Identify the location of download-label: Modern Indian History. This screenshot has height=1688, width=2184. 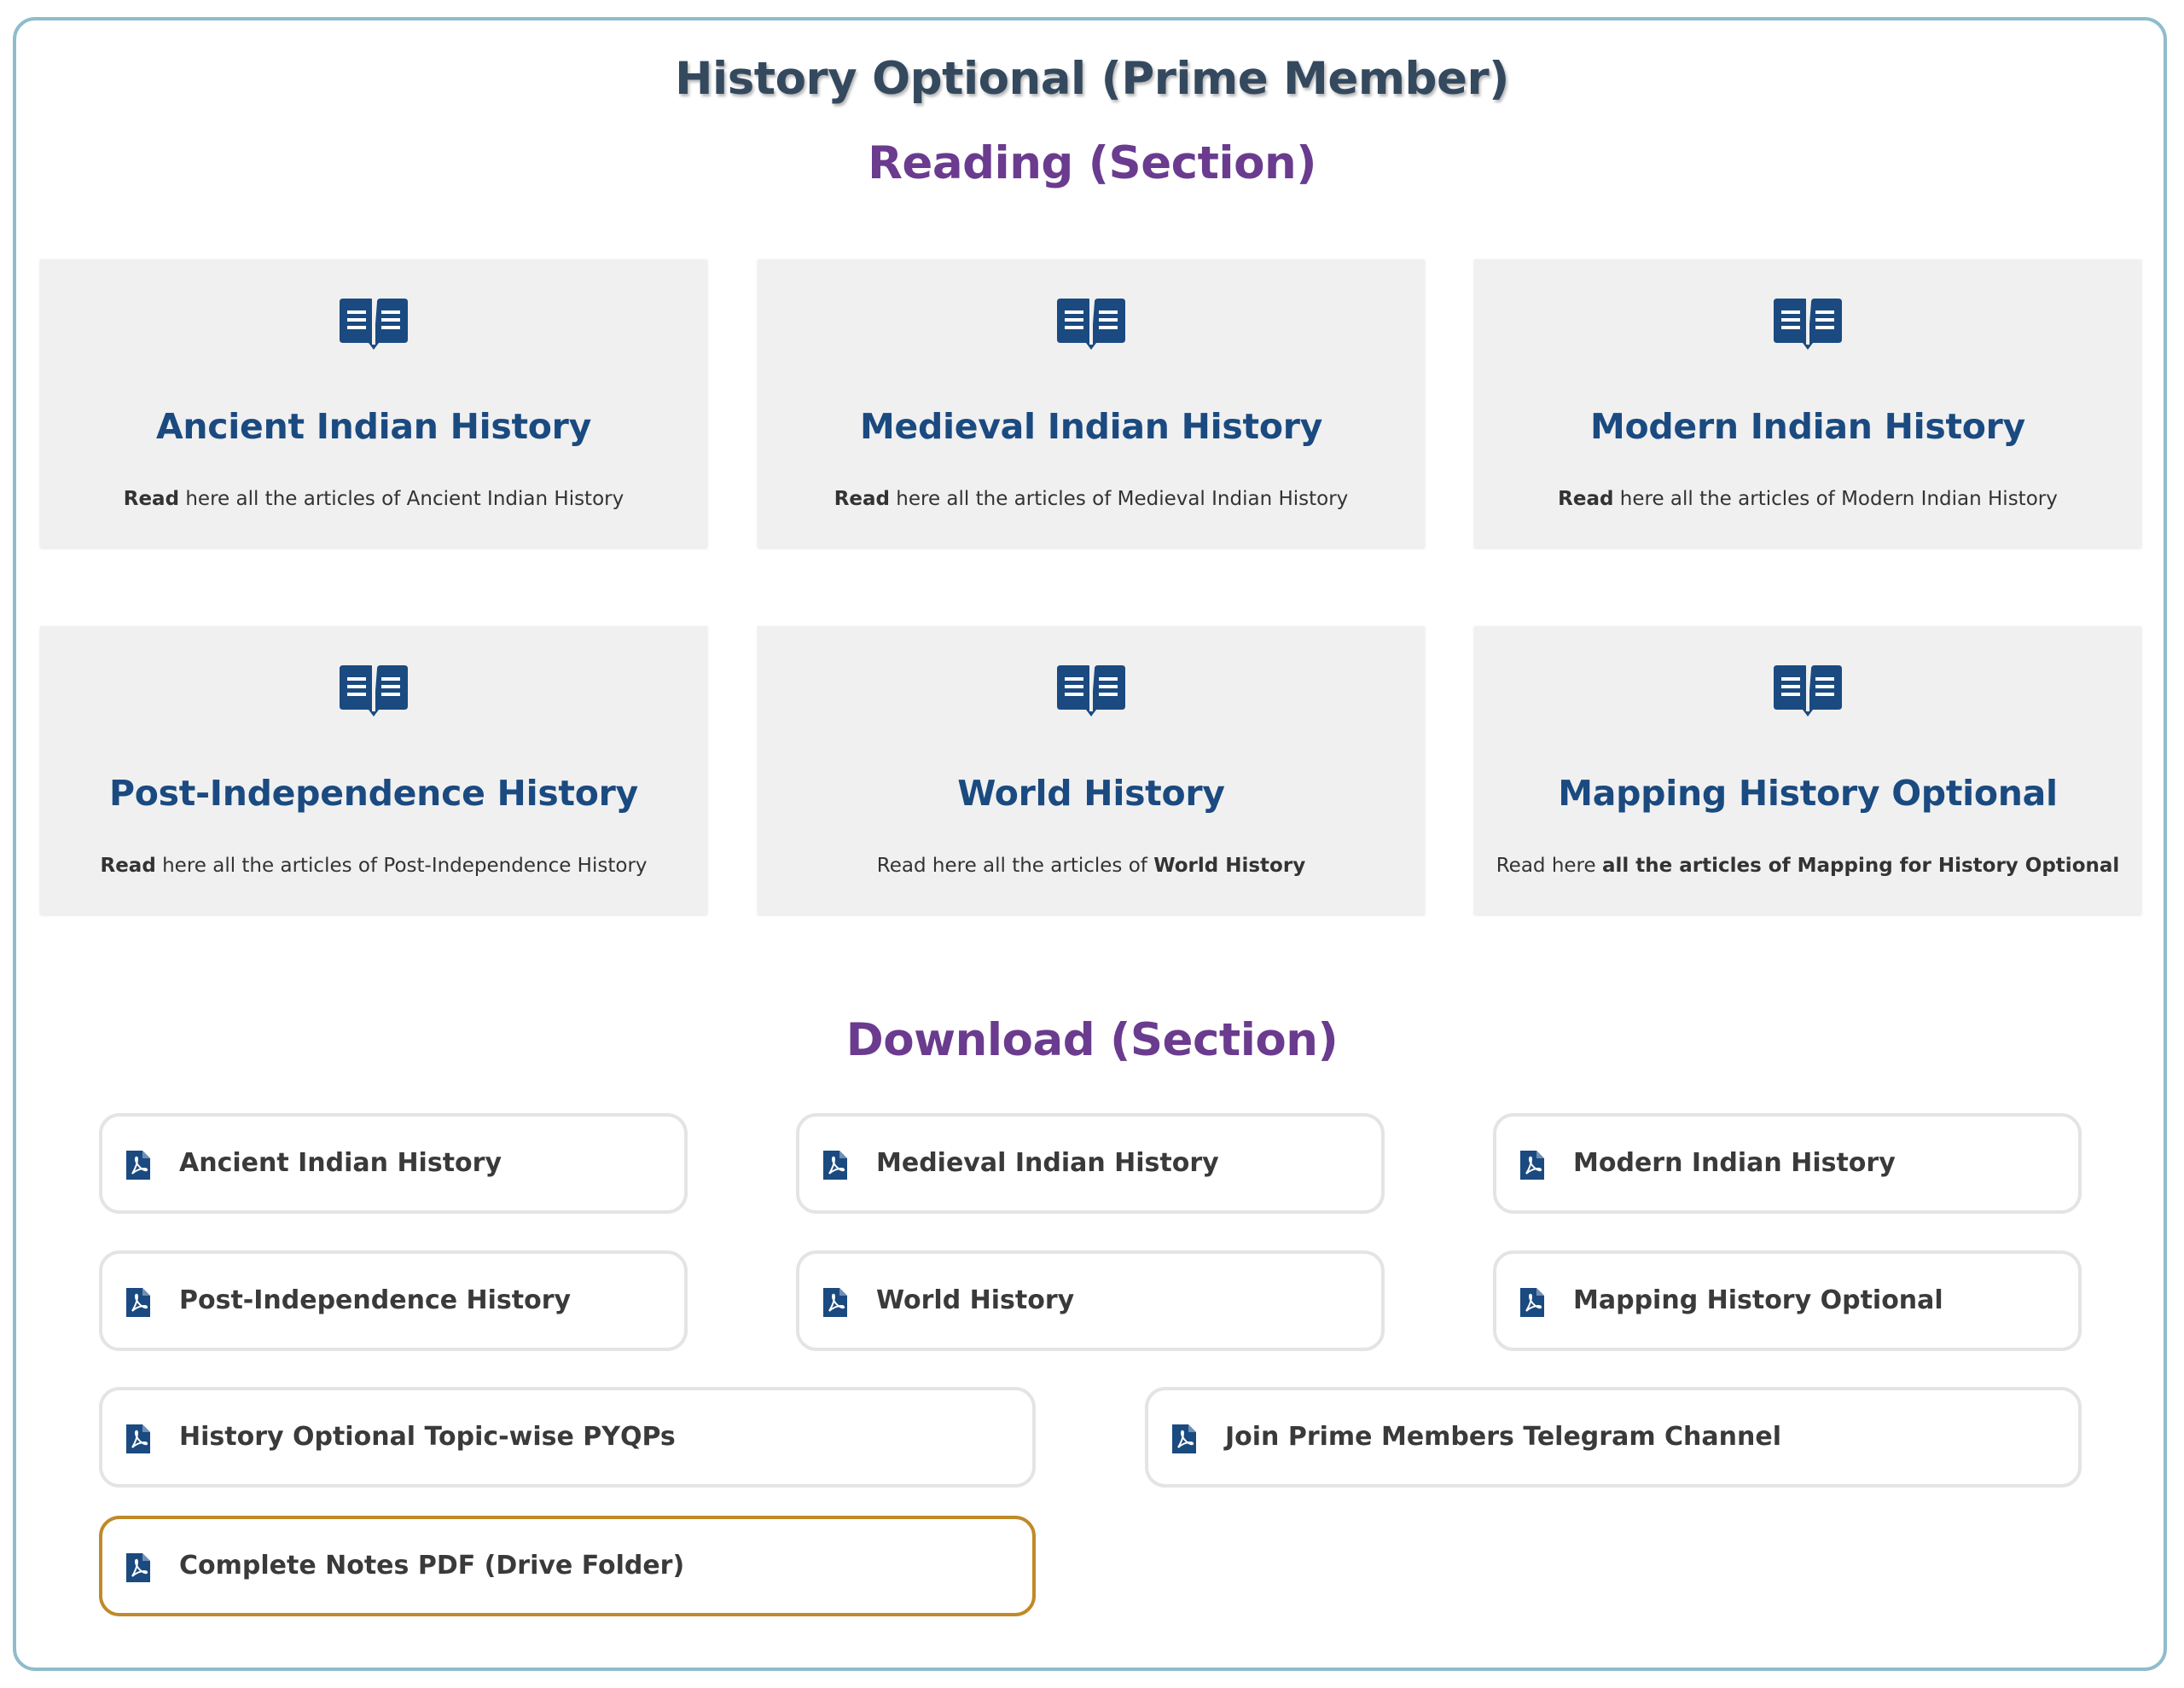
(1735, 1163).